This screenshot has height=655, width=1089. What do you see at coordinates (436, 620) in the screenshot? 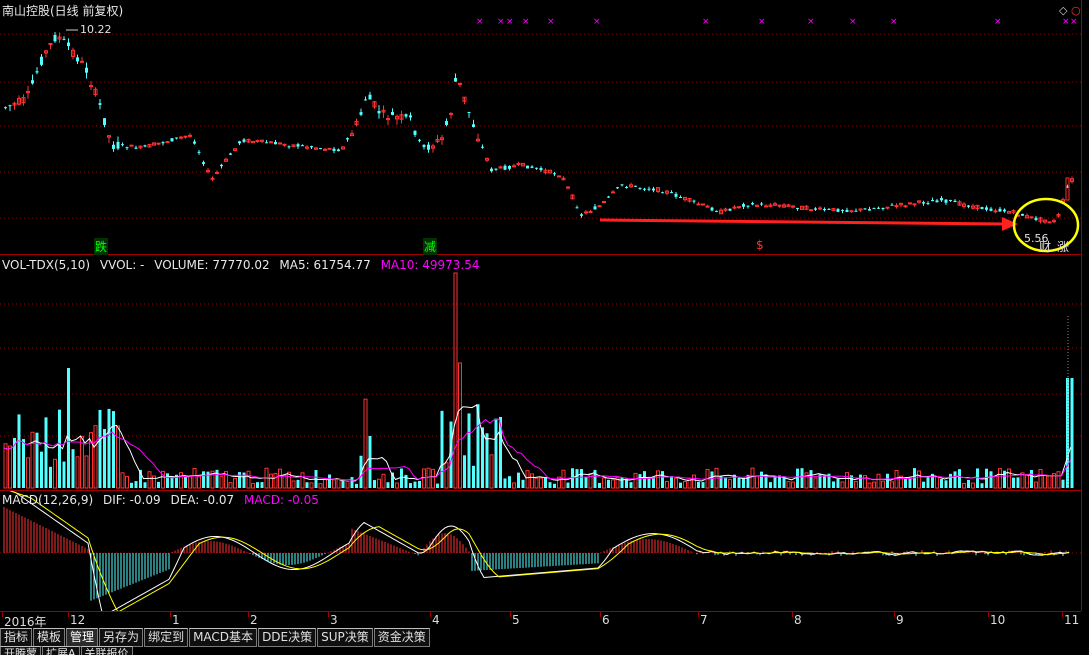
I see `axis-label: 4` at bounding box center [436, 620].